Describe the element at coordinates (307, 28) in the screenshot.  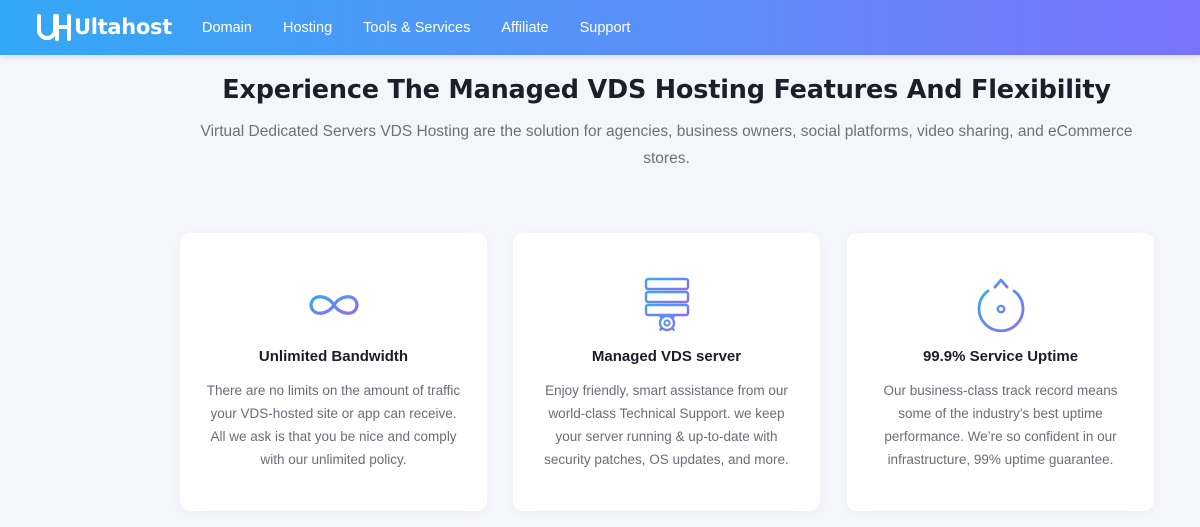
I see `nav-hosting: Hosting` at that location.